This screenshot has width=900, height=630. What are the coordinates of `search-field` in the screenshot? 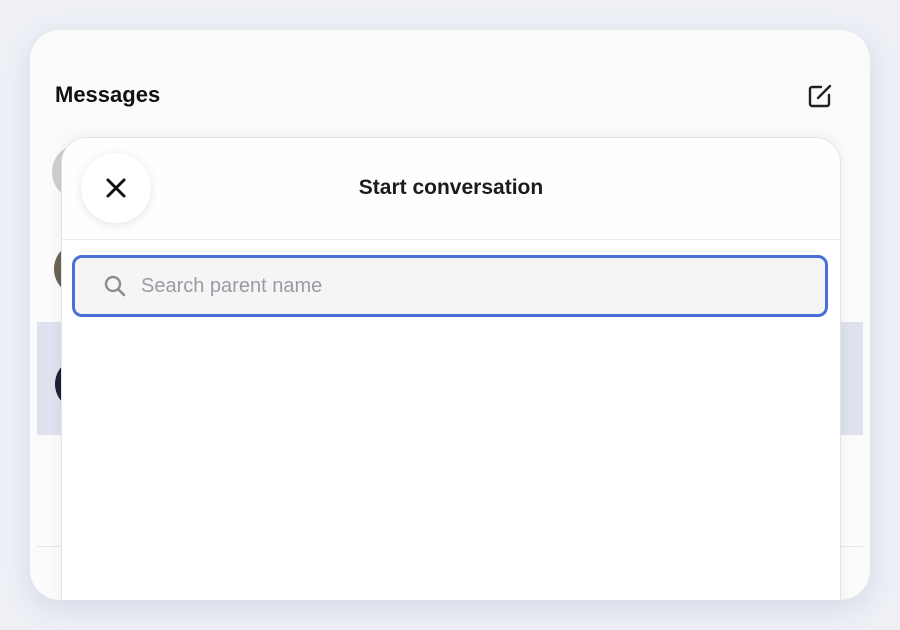 It's located at (450, 286).